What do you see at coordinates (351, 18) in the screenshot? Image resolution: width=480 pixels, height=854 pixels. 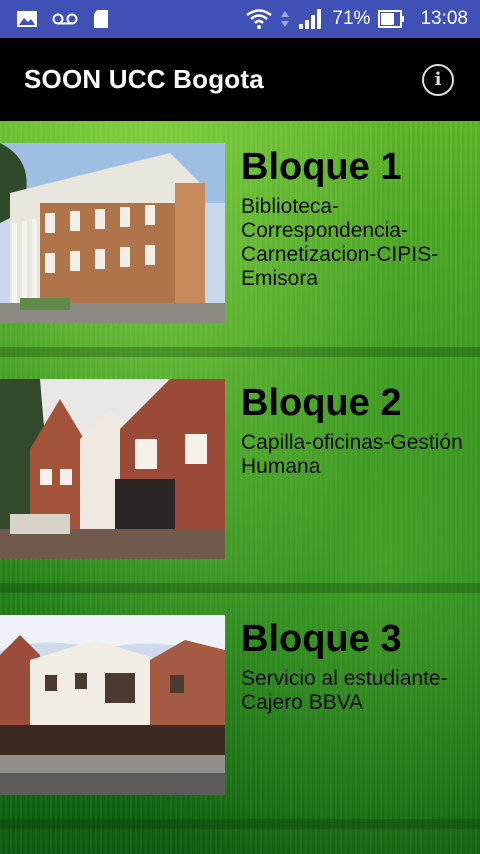 I see `battery-percent: 71%` at bounding box center [351, 18].